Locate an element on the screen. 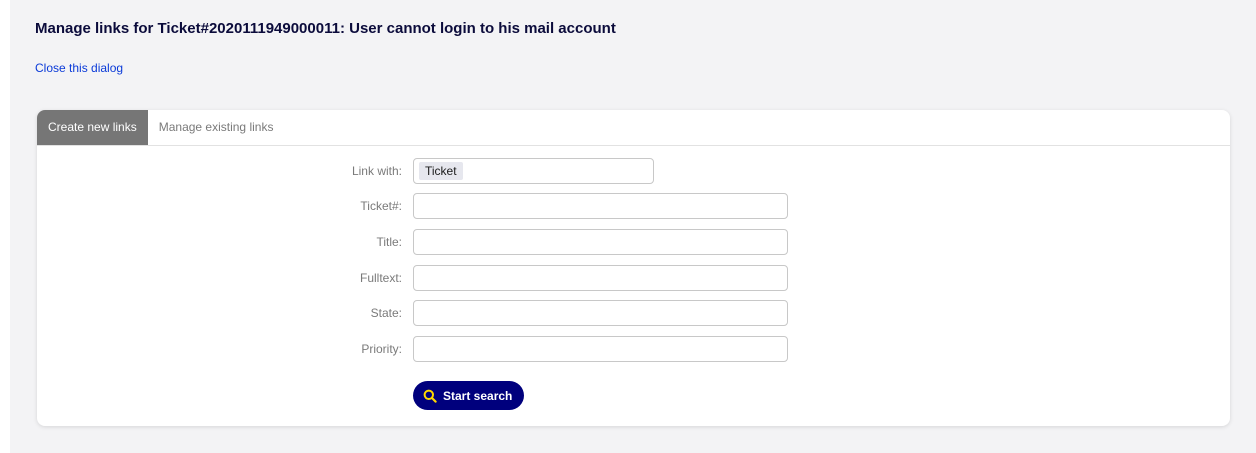 The width and height of the screenshot is (1256, 453). ticket-number-label: Ticket#: is located at coordinates (381, 206).